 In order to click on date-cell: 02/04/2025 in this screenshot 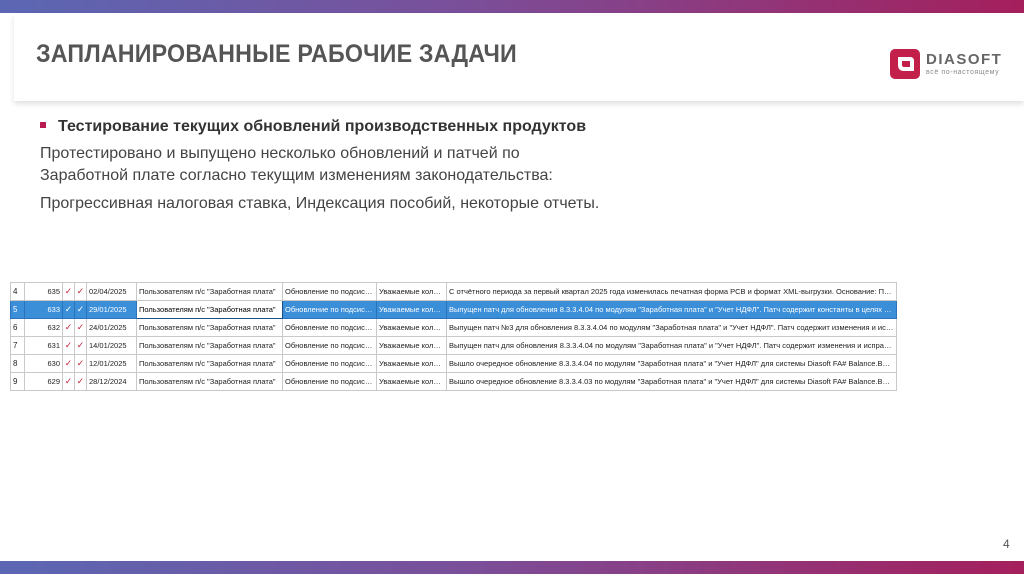, I will do `click(111, 291)`.